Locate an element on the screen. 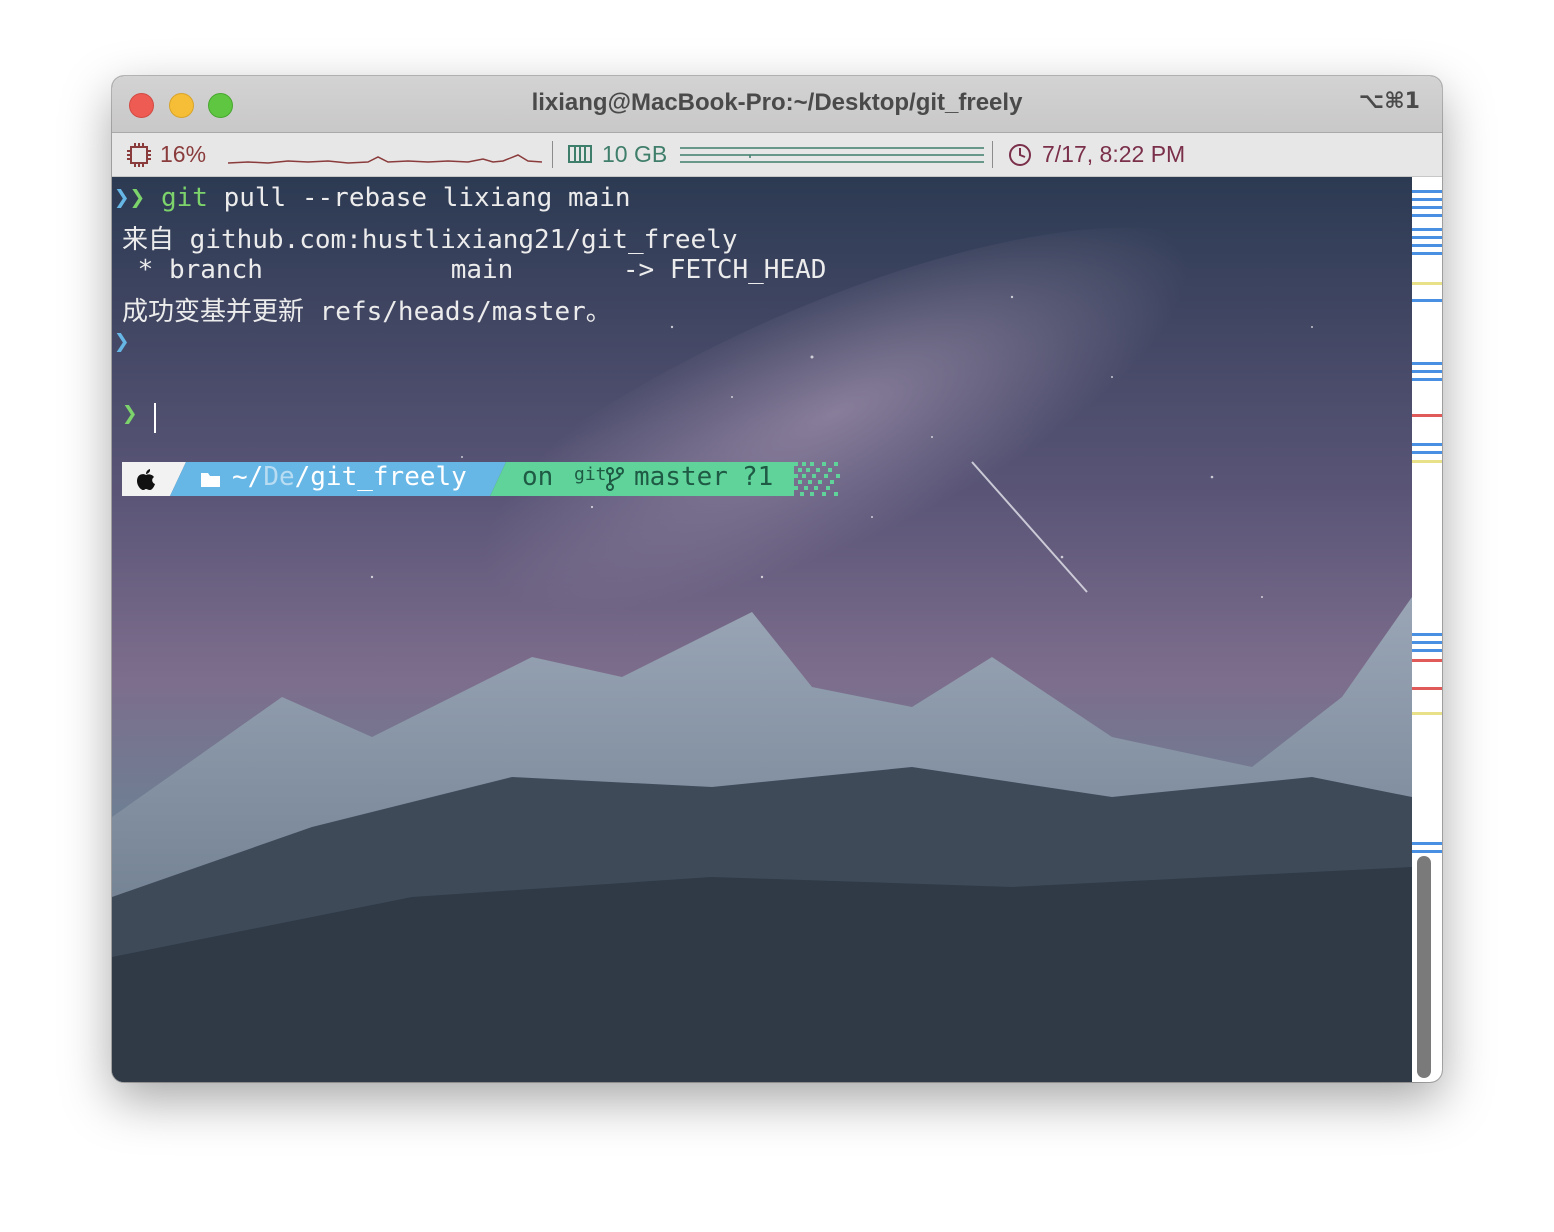  prompt-symbol: ❯ is located at coordinates (137, 198).